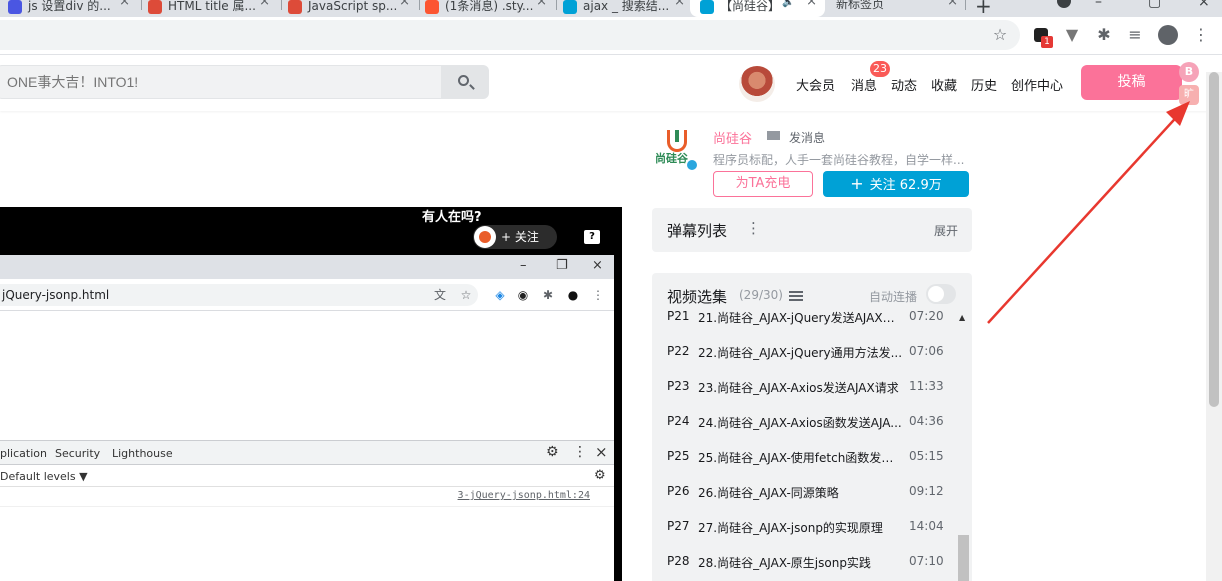 This screenshot has width=1222, height=581. What do you see at coordinates (804, 501) in the screenshot?
I see `playlist-item: P26 26.尚硅谷_AJAX-同源策略 09:12` at bounding box center [804, 501].